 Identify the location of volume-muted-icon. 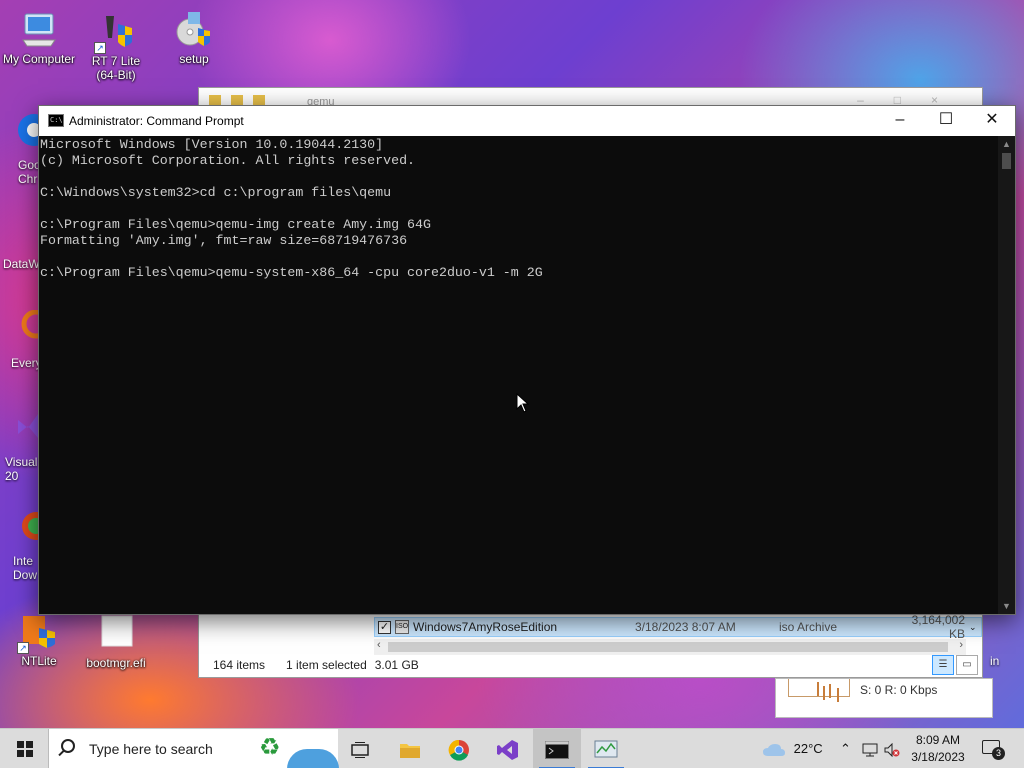
(892, 749).